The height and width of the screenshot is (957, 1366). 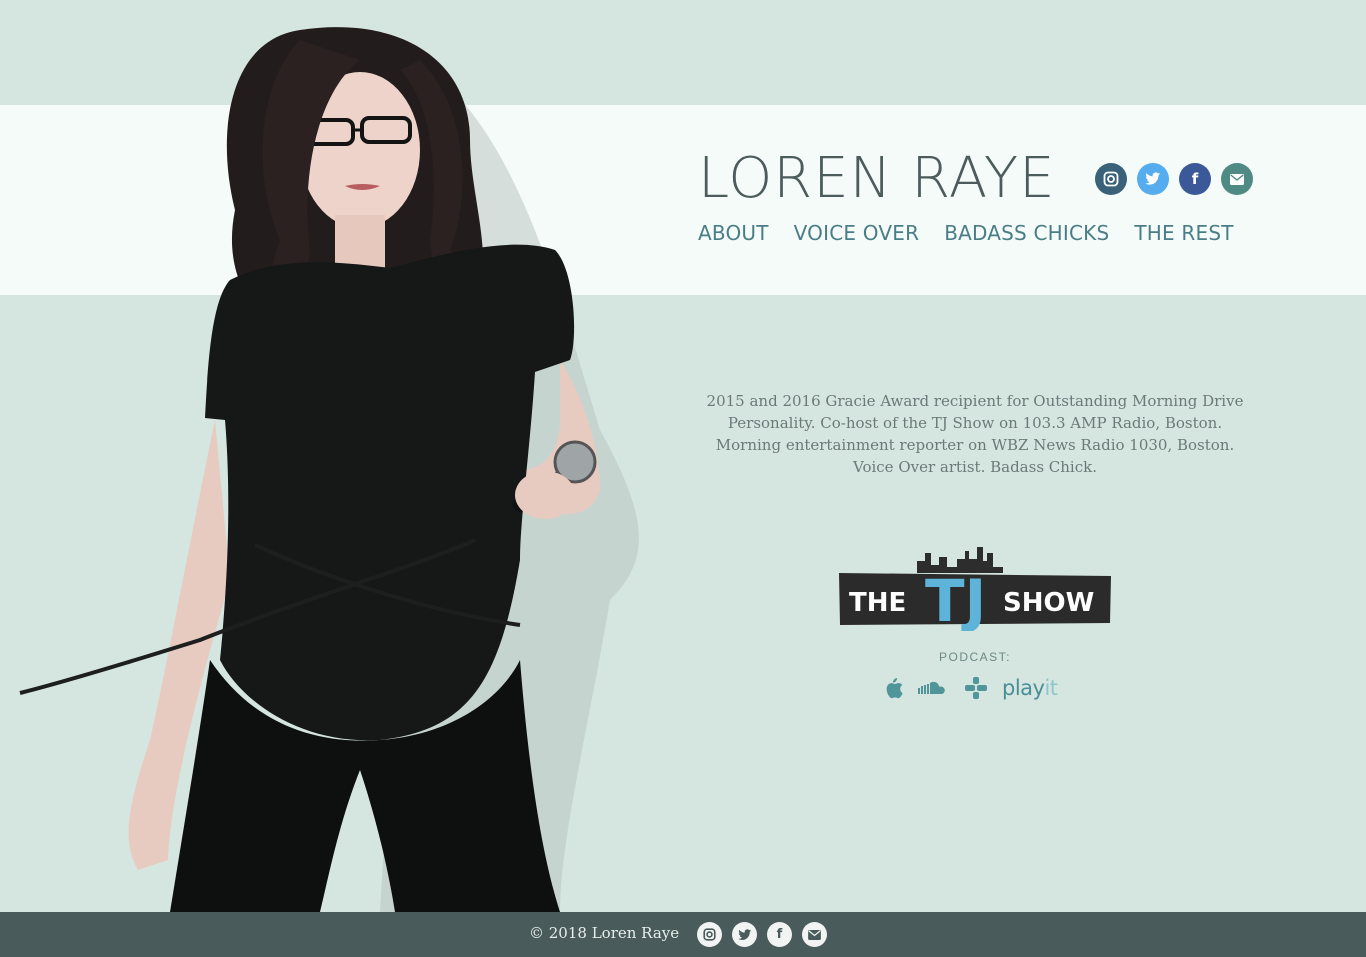 What do you see at coordinates (1023, 688) in the screenshot?
I see `playit-label-main: play` at bounding box center [1023, 688].